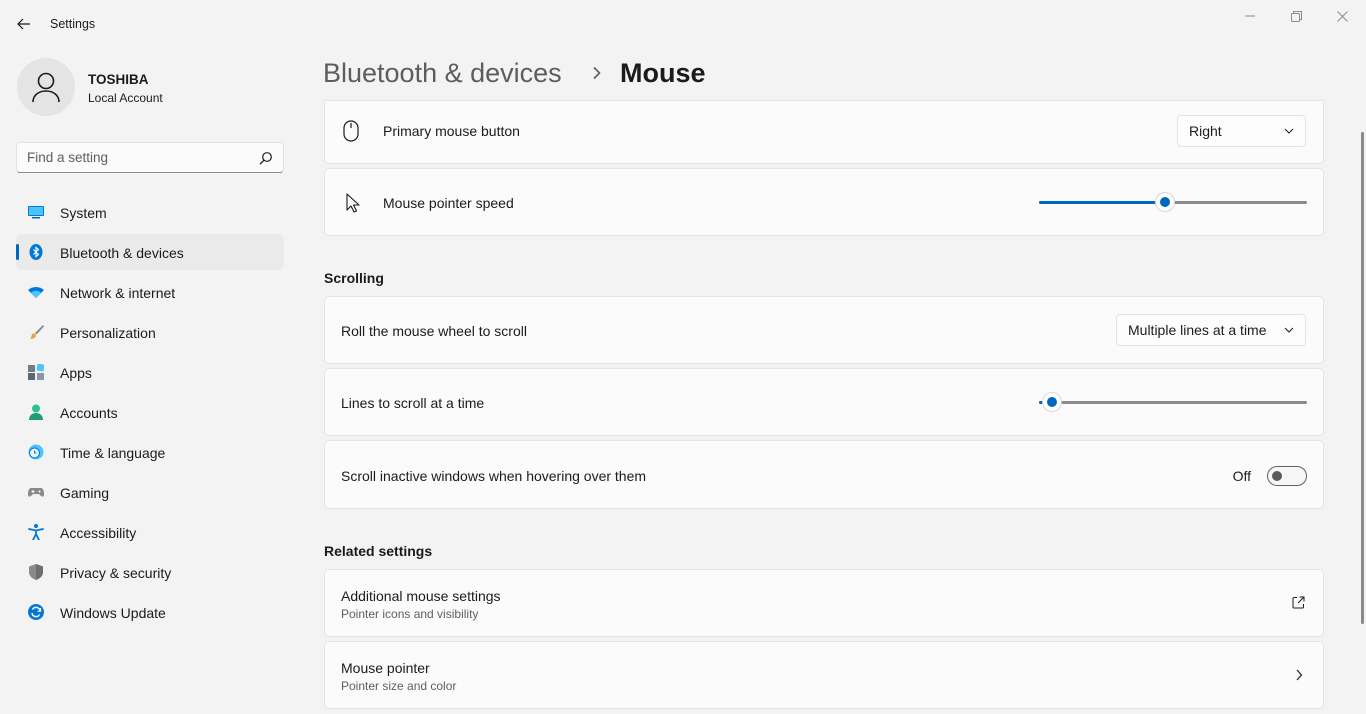 The image size is (1366, 714). What do you see at coordinates (36, 452) in the screenshot?
I see `globe-clock-icon` at bounding box center [36, 452].